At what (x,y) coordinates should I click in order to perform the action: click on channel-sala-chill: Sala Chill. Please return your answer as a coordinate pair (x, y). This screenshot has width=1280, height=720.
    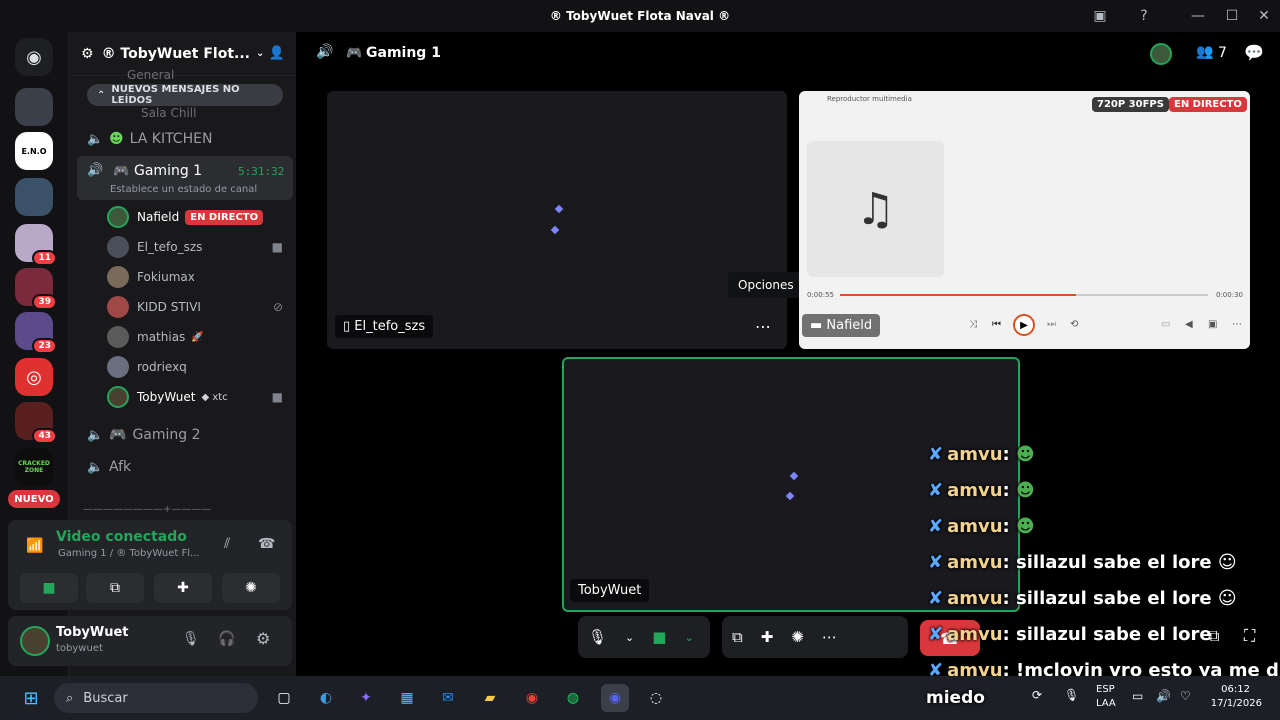
    Looking at the image, I should click on (185, 113).